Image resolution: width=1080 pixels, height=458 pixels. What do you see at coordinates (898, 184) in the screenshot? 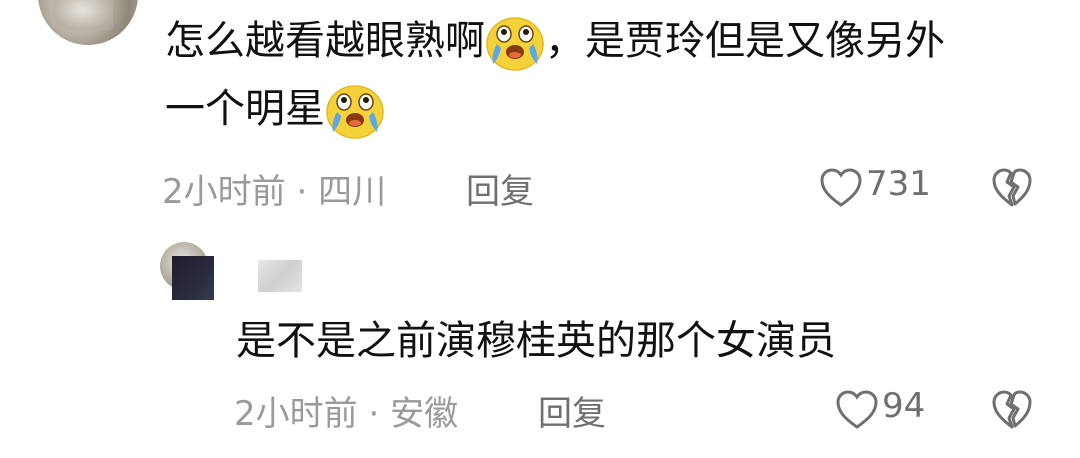
I see `like-count: 731` at bounding box center [898, 184].